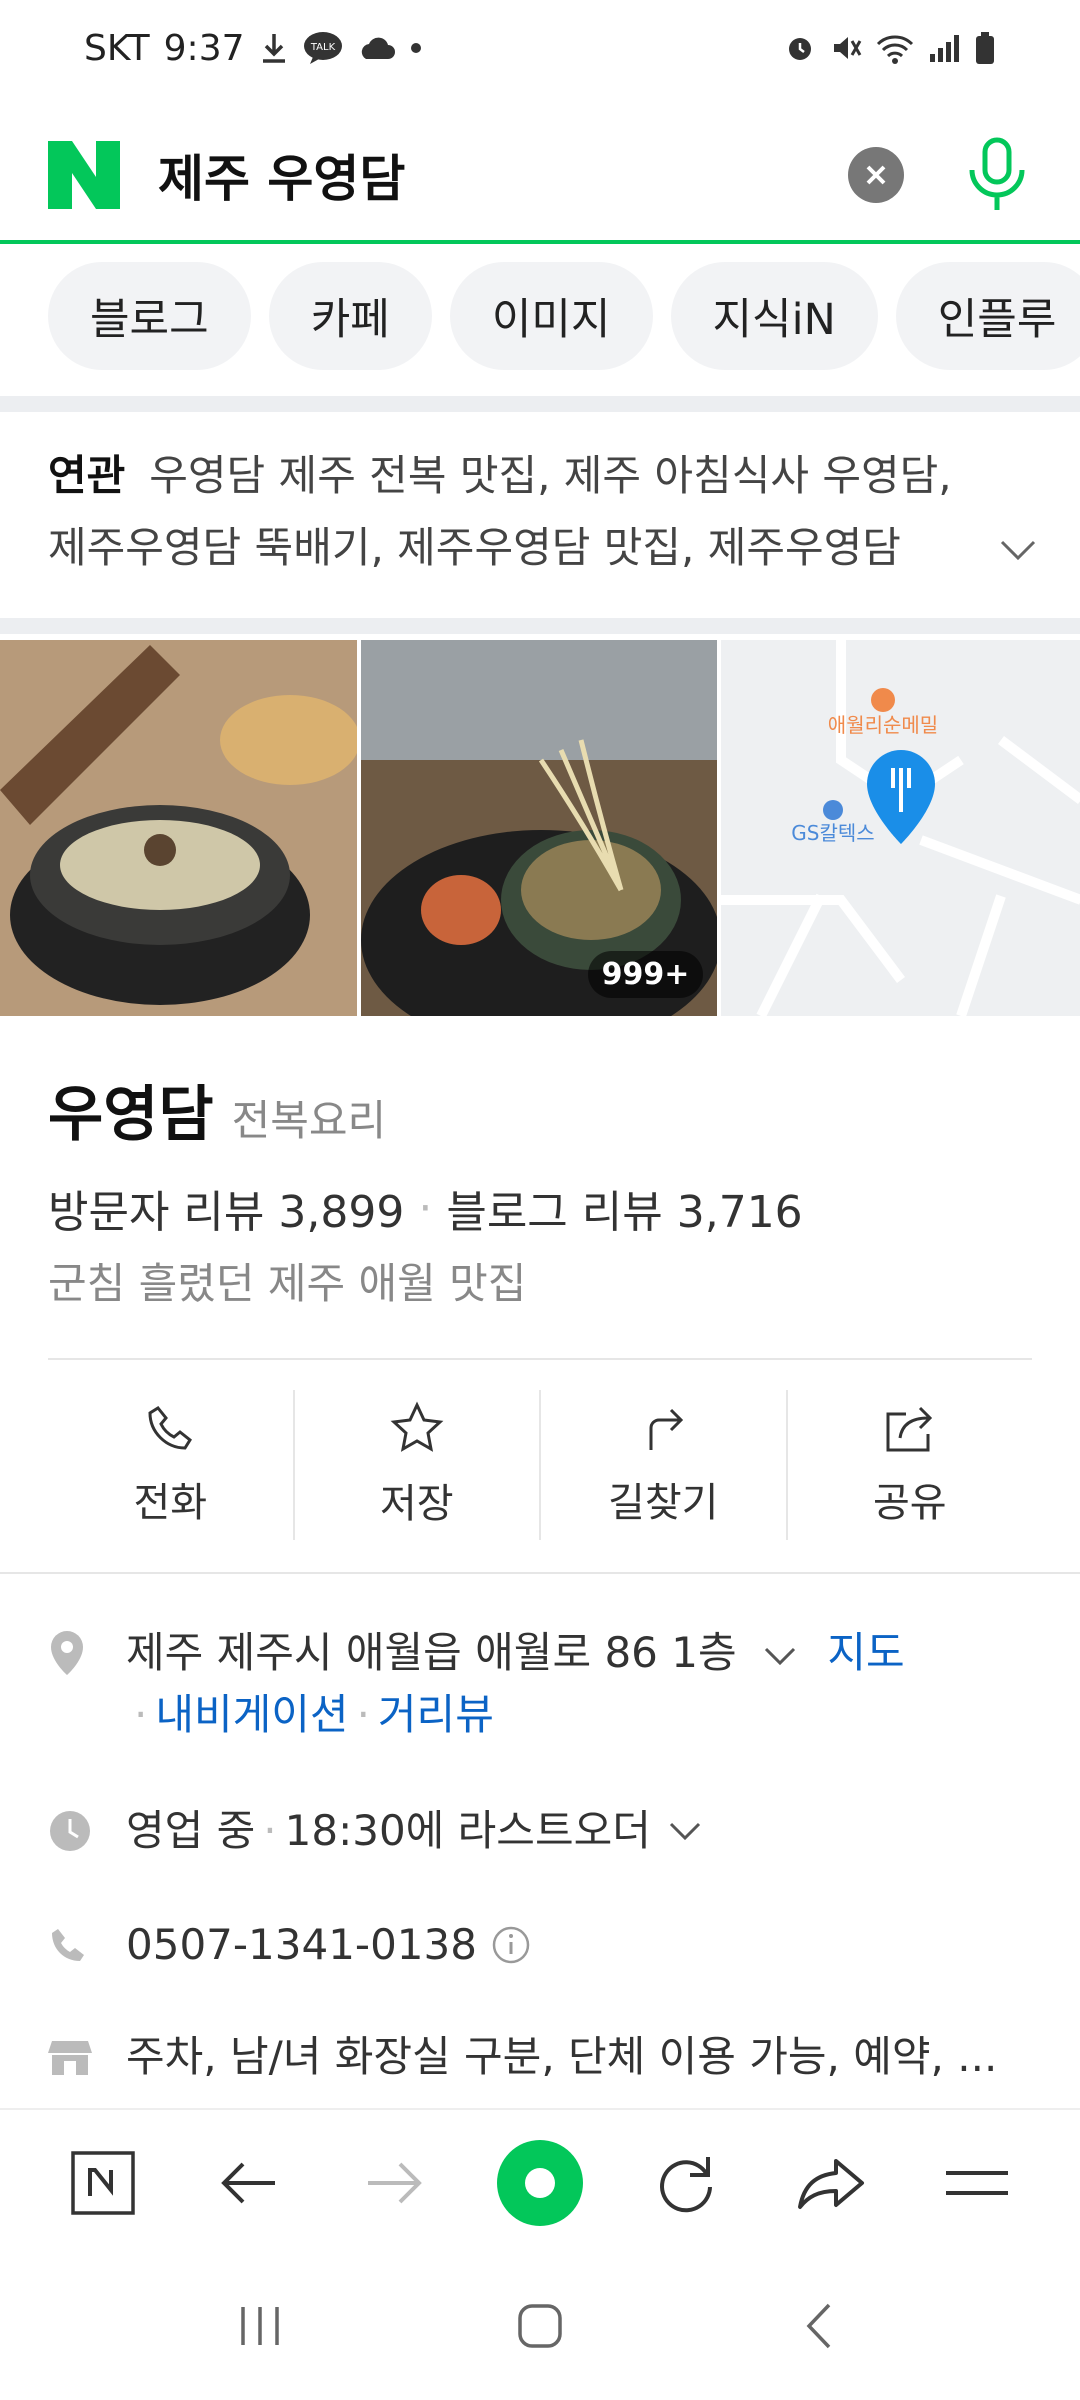 This screenshot has height=2400, width=1080. I want to click on map-link: 지도, so click(865, 1652).